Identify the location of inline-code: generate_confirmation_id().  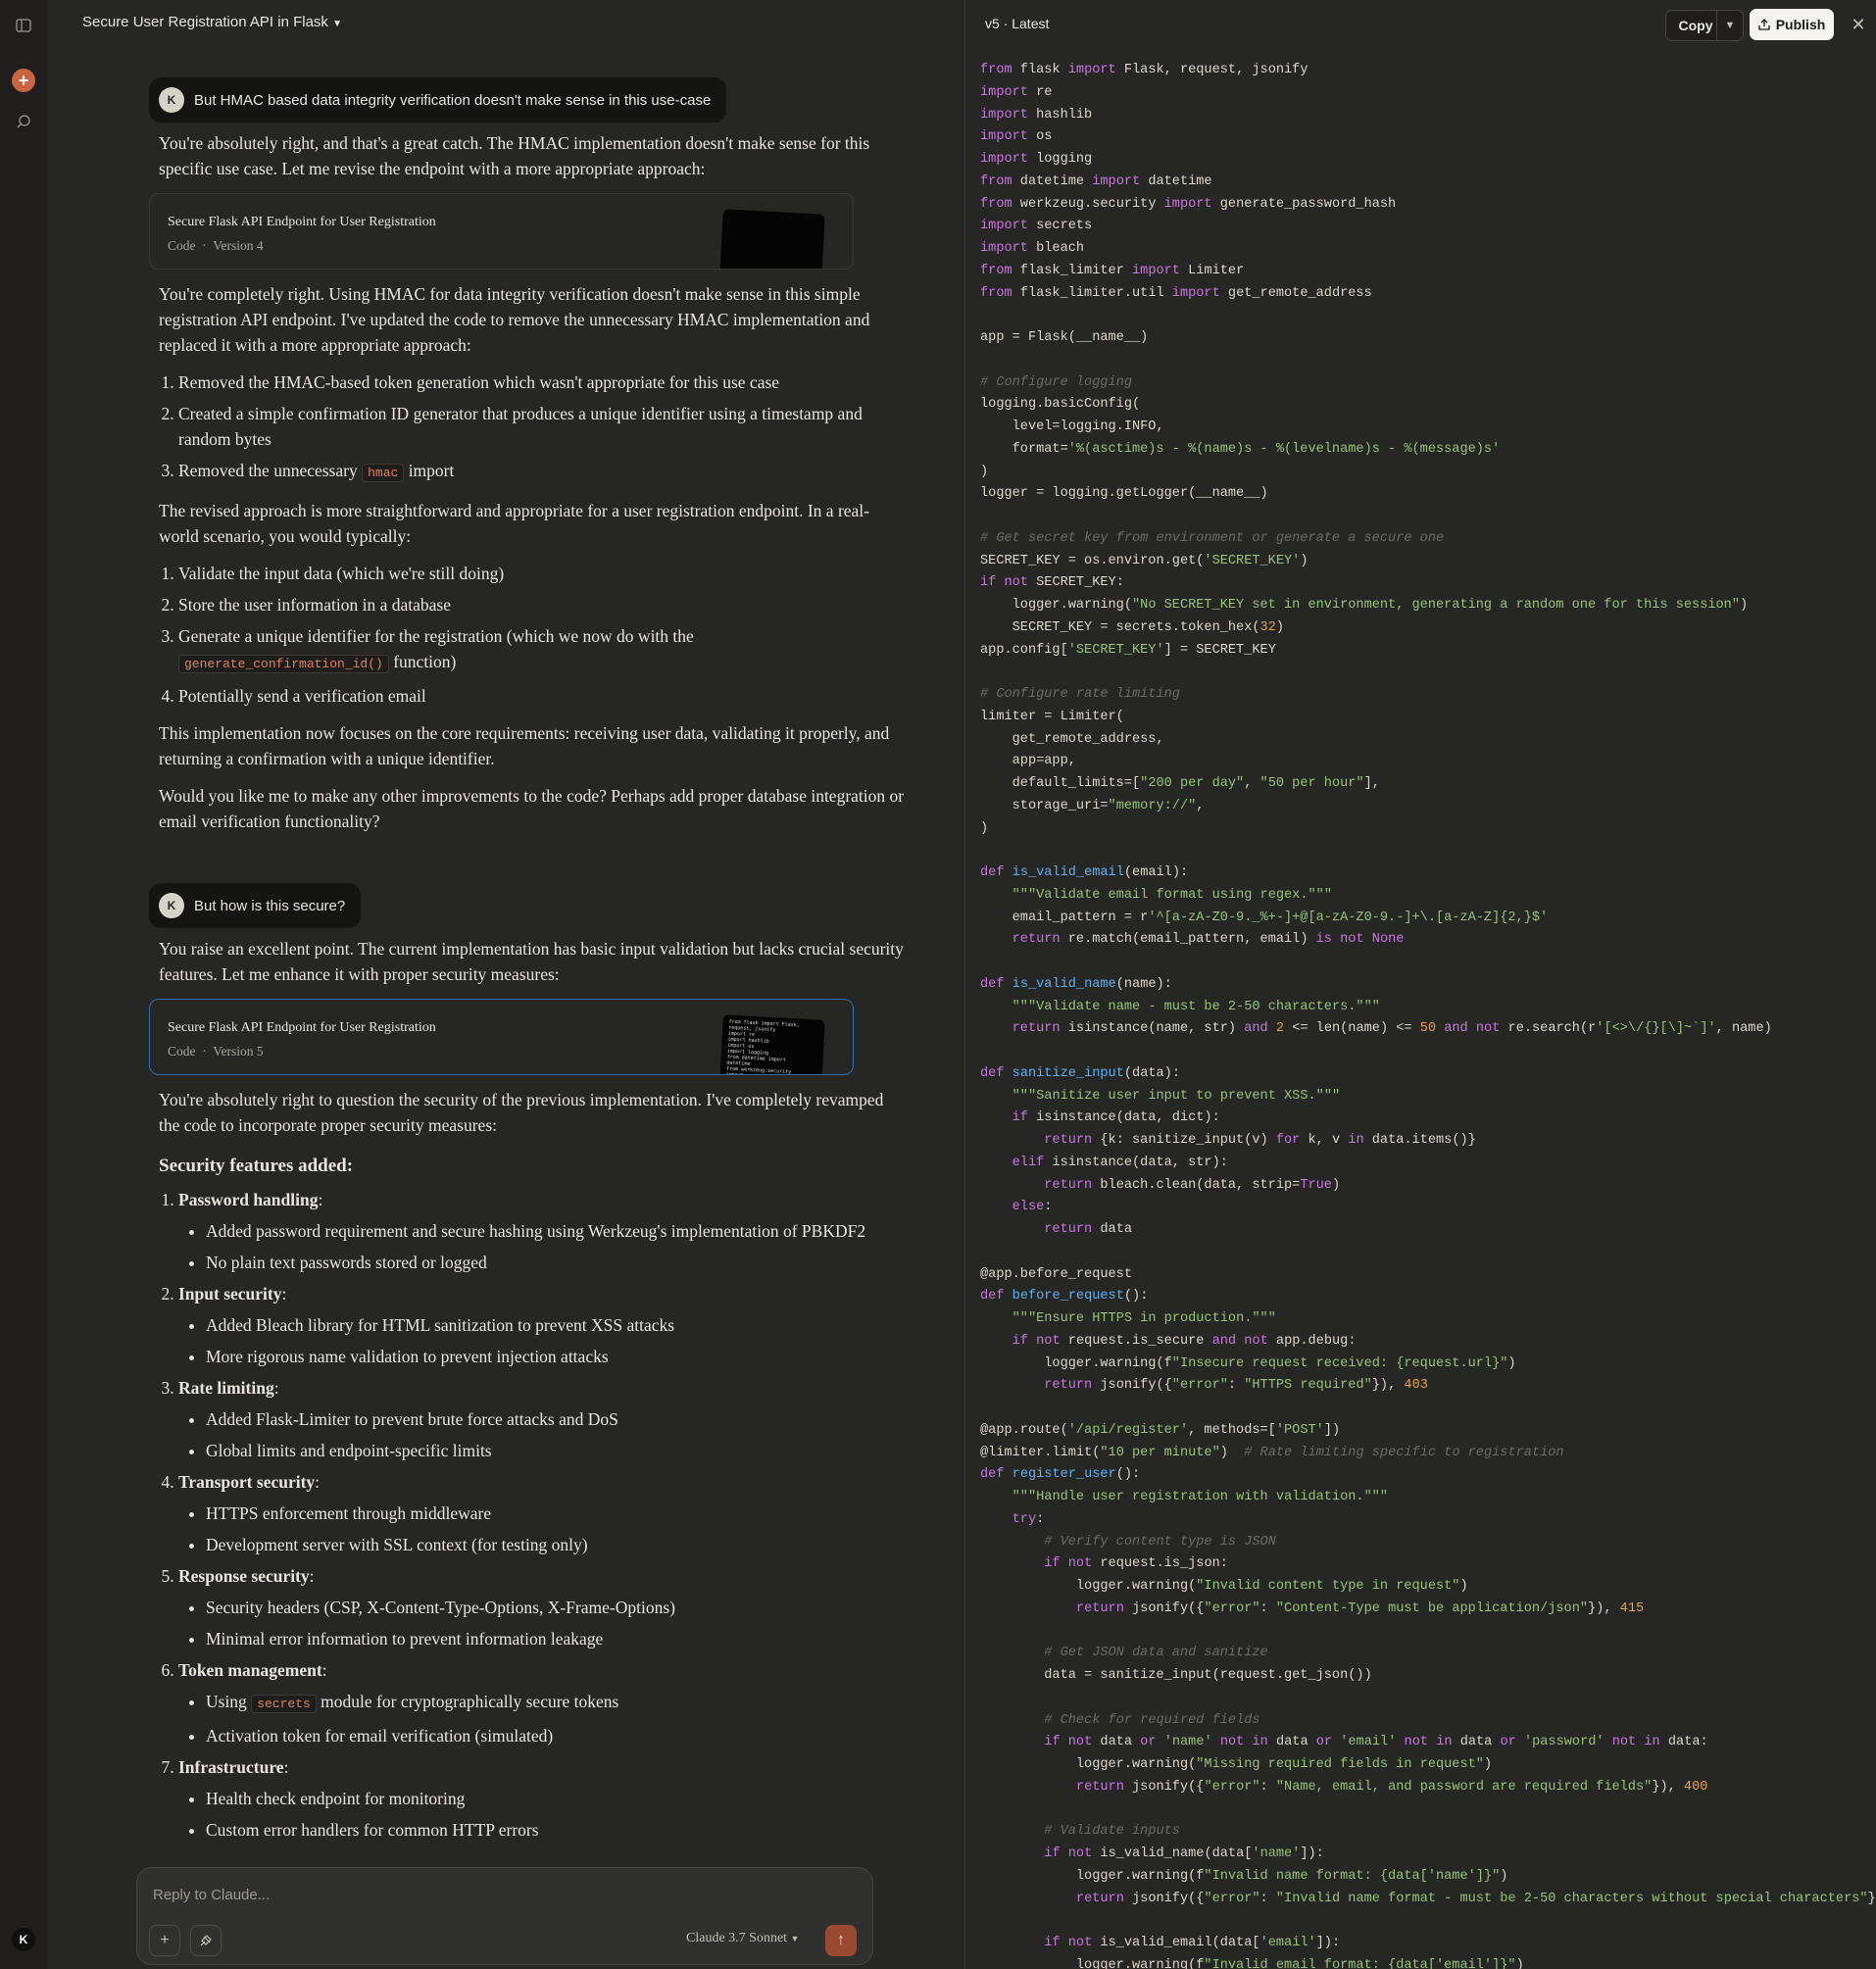
(283, 664).